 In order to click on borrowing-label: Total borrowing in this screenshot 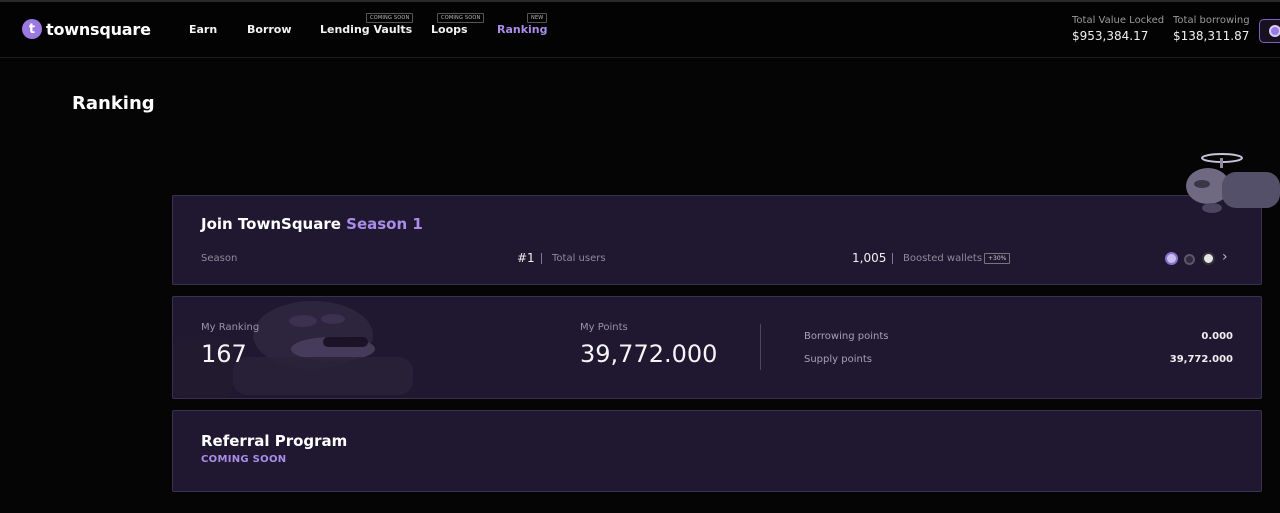, I will do `click(1211, 20)`.